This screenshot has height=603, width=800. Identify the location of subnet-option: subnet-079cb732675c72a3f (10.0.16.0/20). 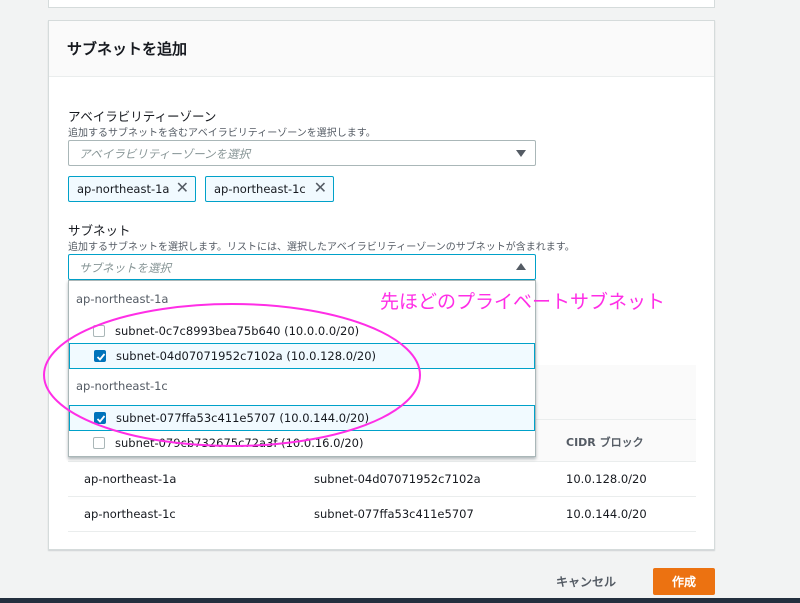
(302, 444).